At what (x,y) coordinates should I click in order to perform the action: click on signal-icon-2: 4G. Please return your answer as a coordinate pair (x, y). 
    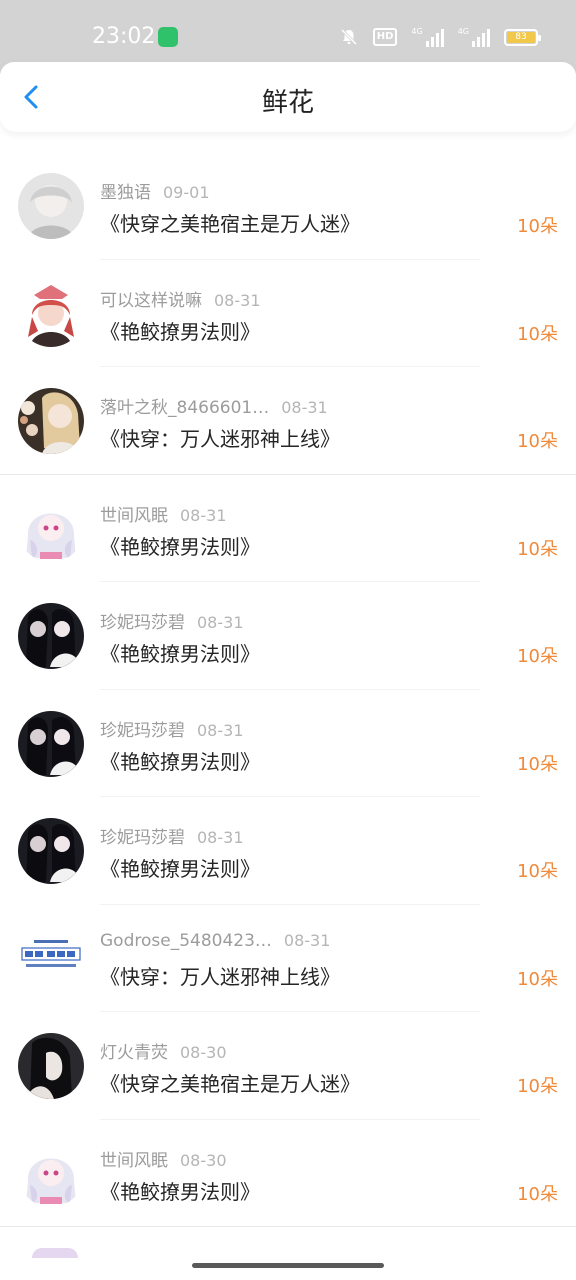
    Looking at the image, I should click on (474, 37).